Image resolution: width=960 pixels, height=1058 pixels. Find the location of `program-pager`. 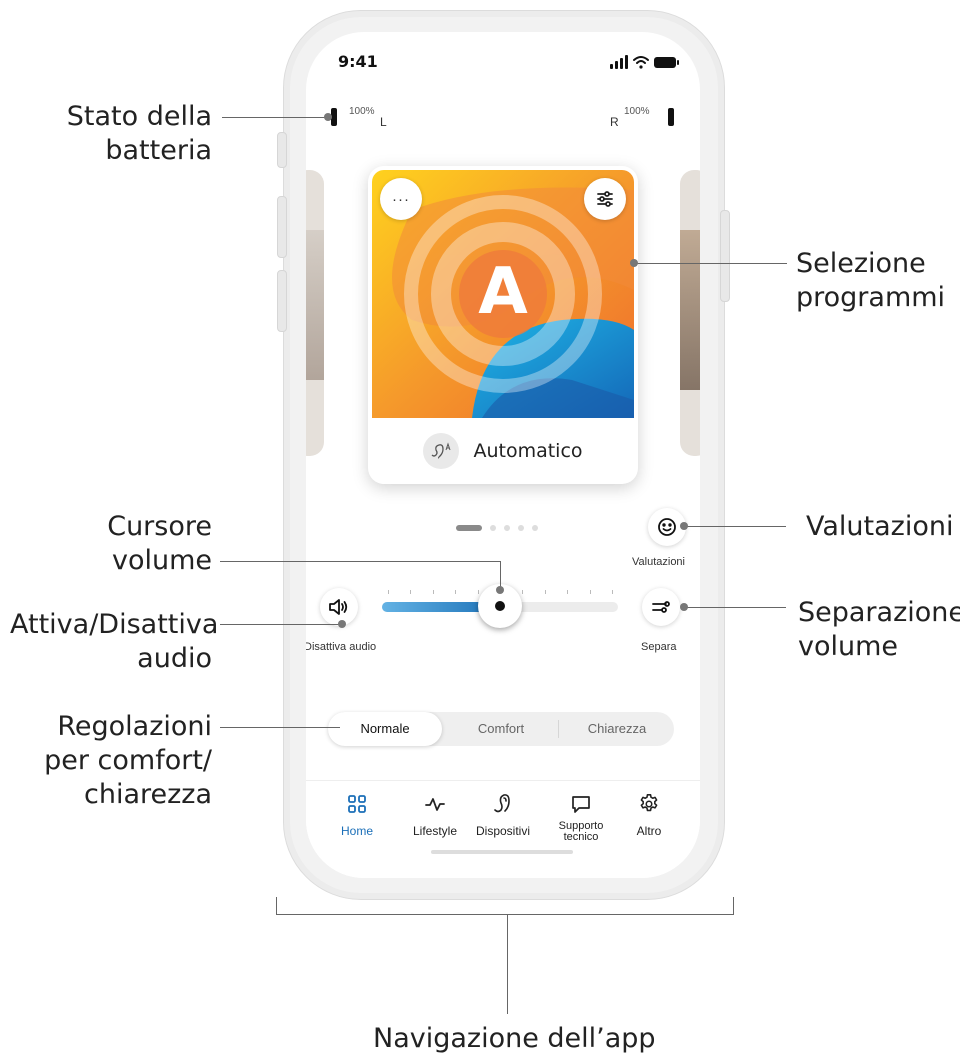

program-pager is located at coordinates (501, 528).